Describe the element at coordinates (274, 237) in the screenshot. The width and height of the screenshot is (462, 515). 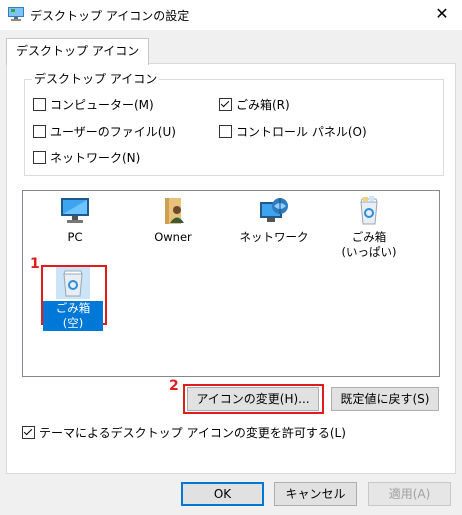
I see `icon-label: ネットワーク` at that location.